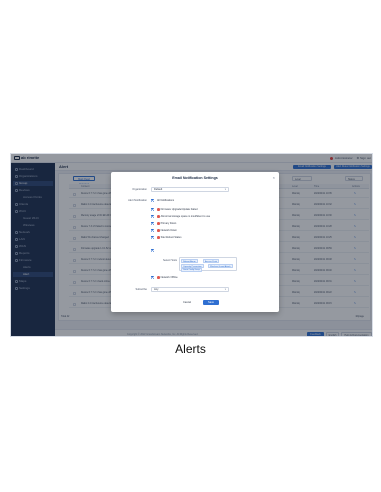 The image size is (381, 492). Describe the element at coordinates (152, 200) in the screenshot. I see `all-notifications-checkbox` at that location.